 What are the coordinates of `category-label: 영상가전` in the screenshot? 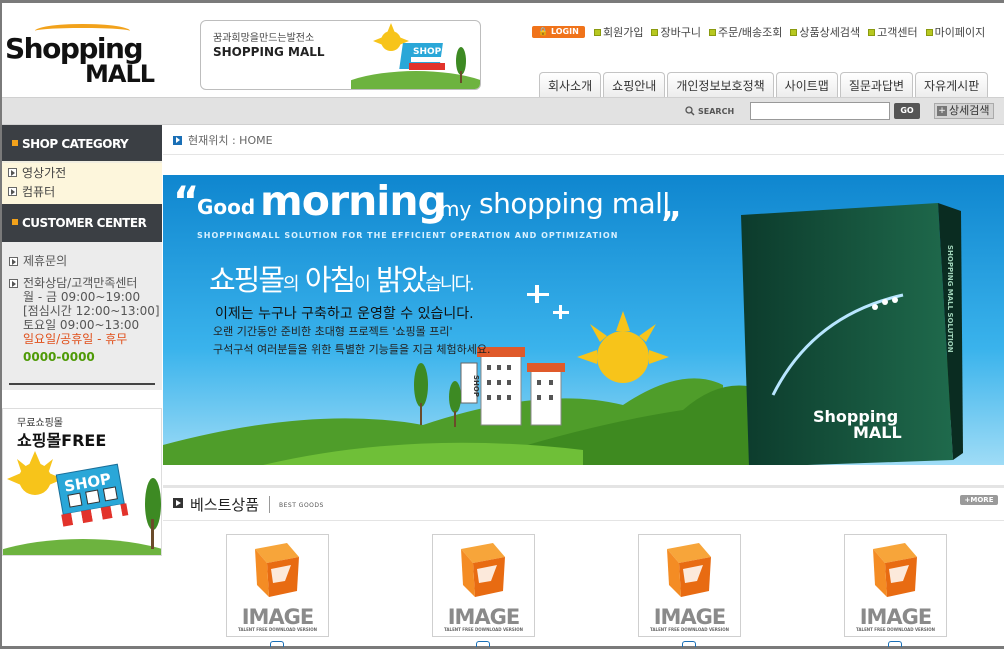 It's located at (44, 173).